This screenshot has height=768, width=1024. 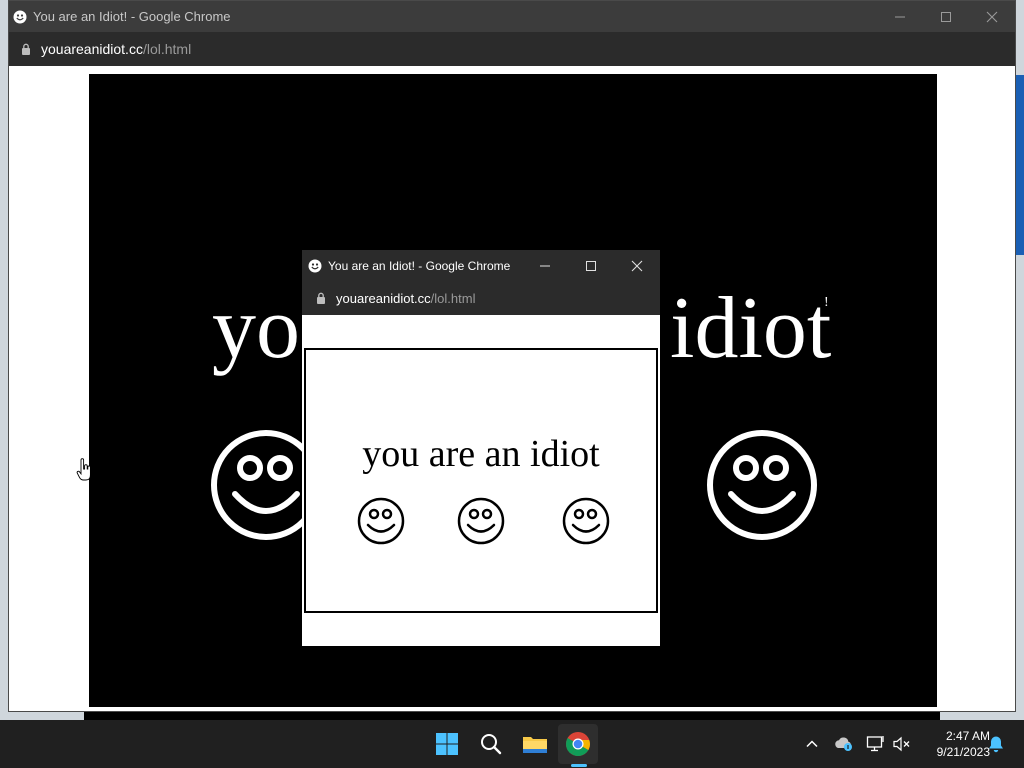 What do you see at coordinates (1020, 165) in the screenshot?
I see `desktop-edge` at bounding box center [1020, 165].